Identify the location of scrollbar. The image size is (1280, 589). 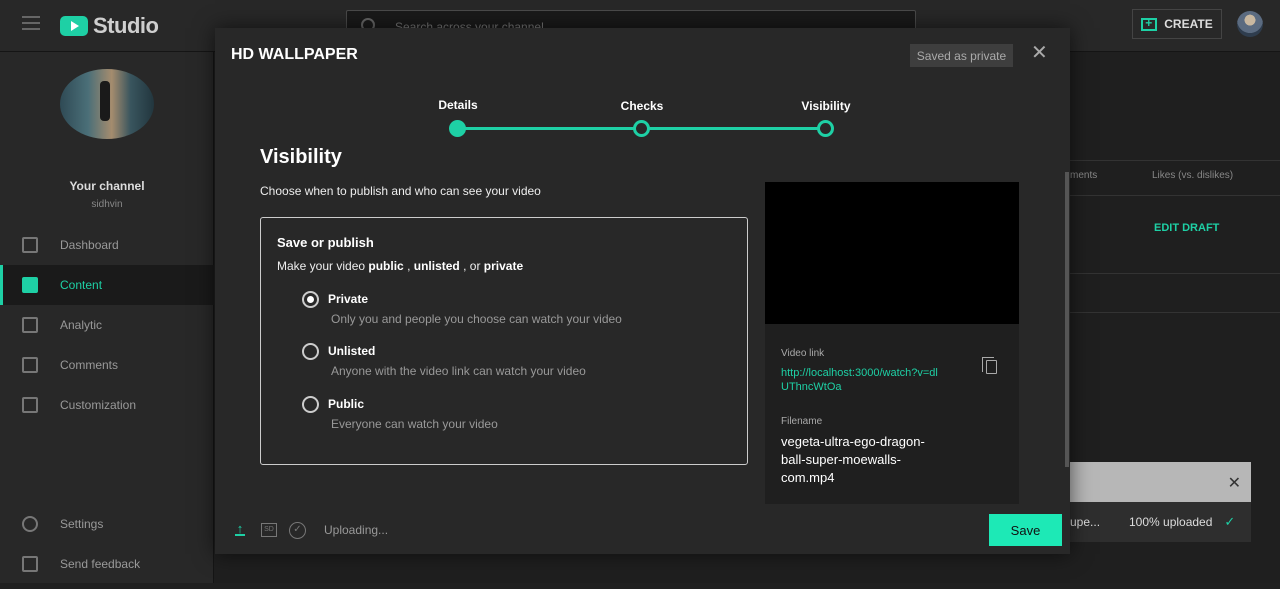
(1067, 319).